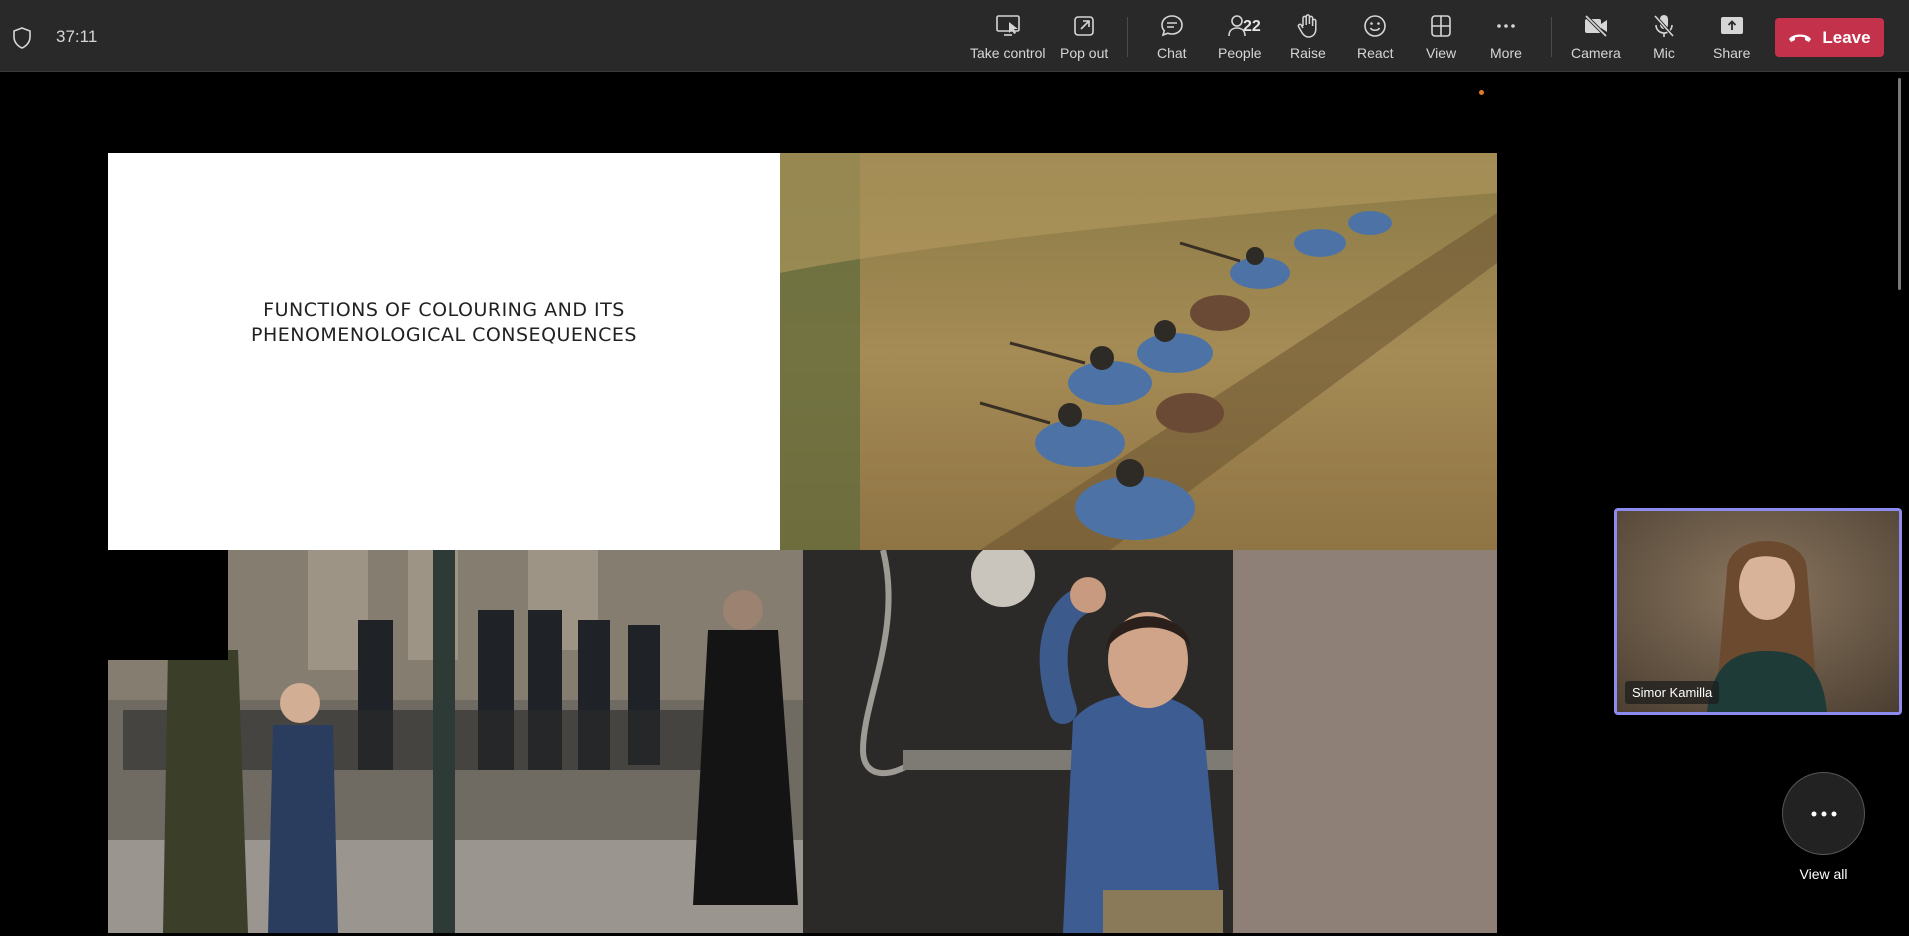  What do you see at coordinates (1375, 26) in the screenshot?
I see `smiley-icon` at bounding box center [1375, 26].